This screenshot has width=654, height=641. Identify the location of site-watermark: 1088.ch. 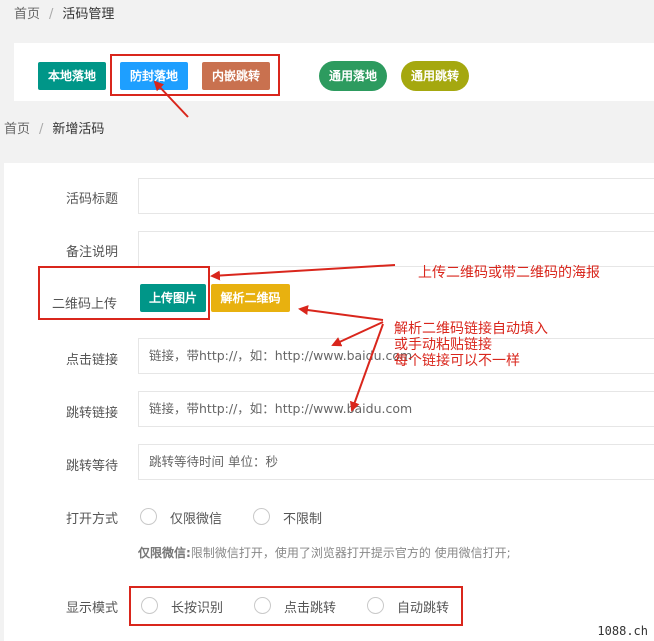
(622, 631).